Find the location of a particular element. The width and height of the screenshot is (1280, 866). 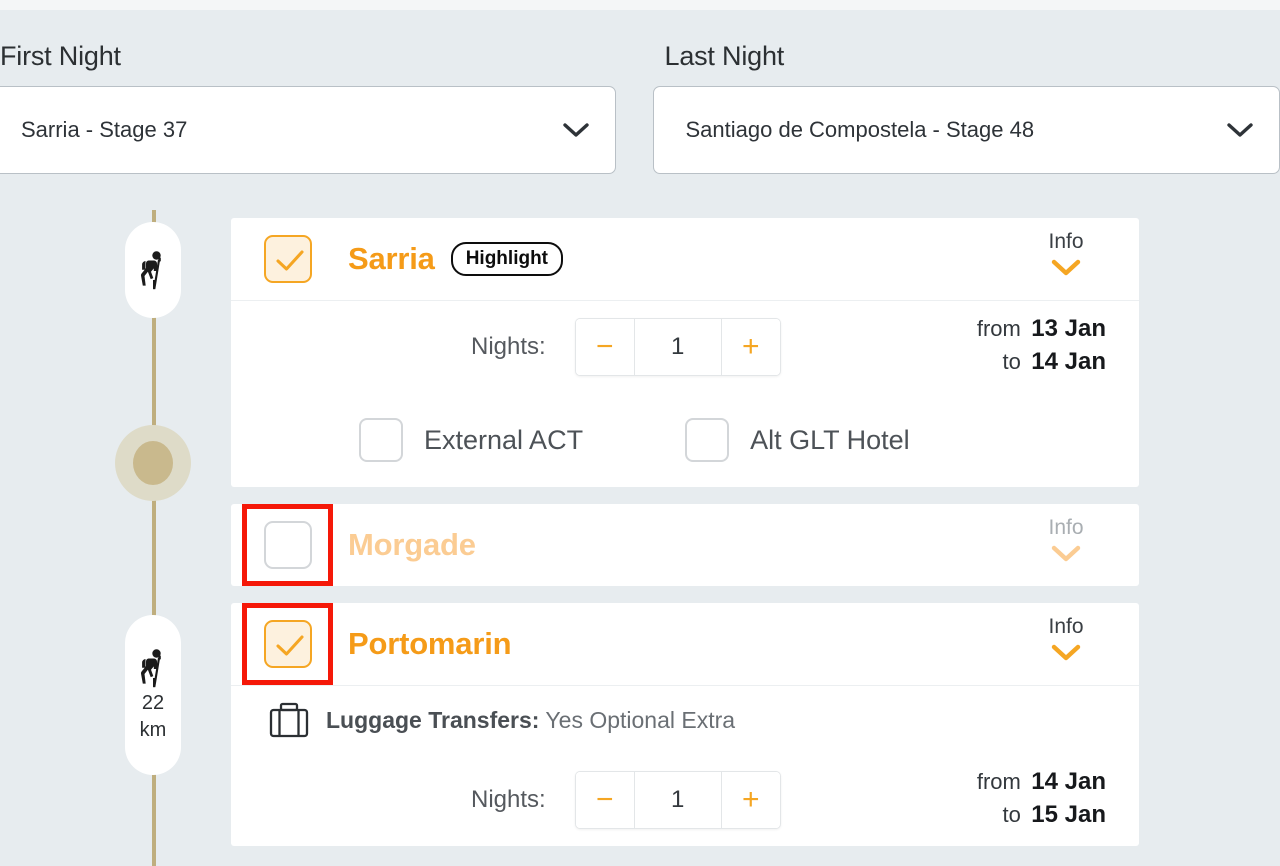

nights-row-portomarin: Nights: − 1 + from 14 Jan to 15 Jan is located at coordinates (685, 800).